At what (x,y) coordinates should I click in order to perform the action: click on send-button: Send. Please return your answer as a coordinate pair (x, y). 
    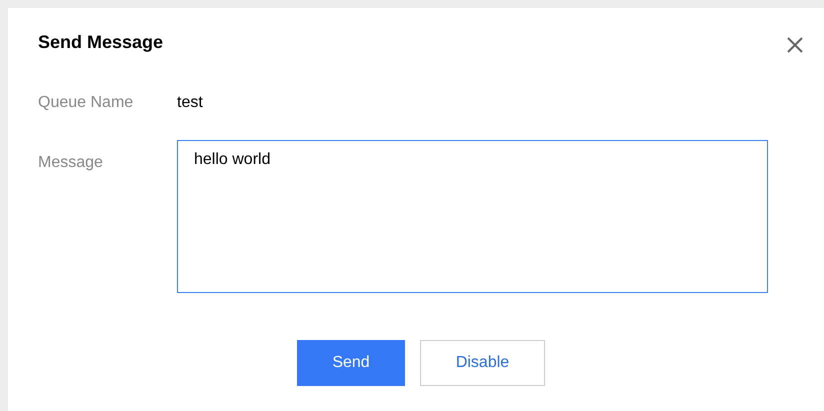
    Looking at the image, I should click on (351, 363).